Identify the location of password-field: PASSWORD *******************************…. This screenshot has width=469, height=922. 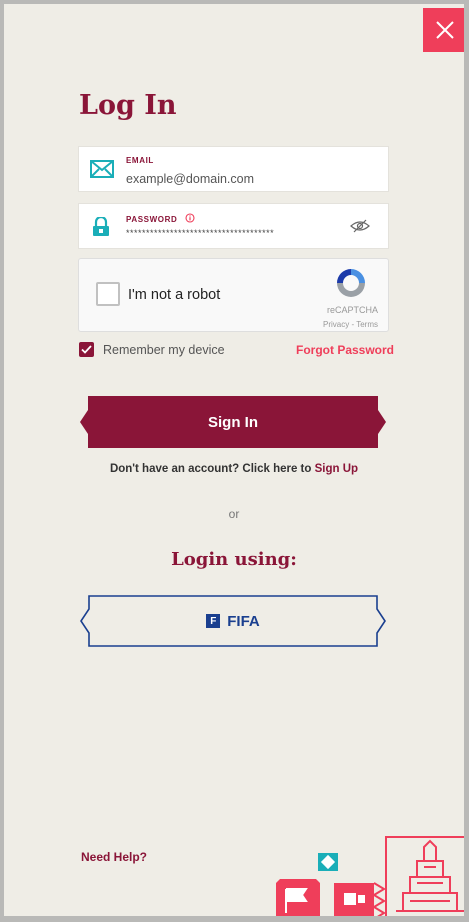
(233, 226).